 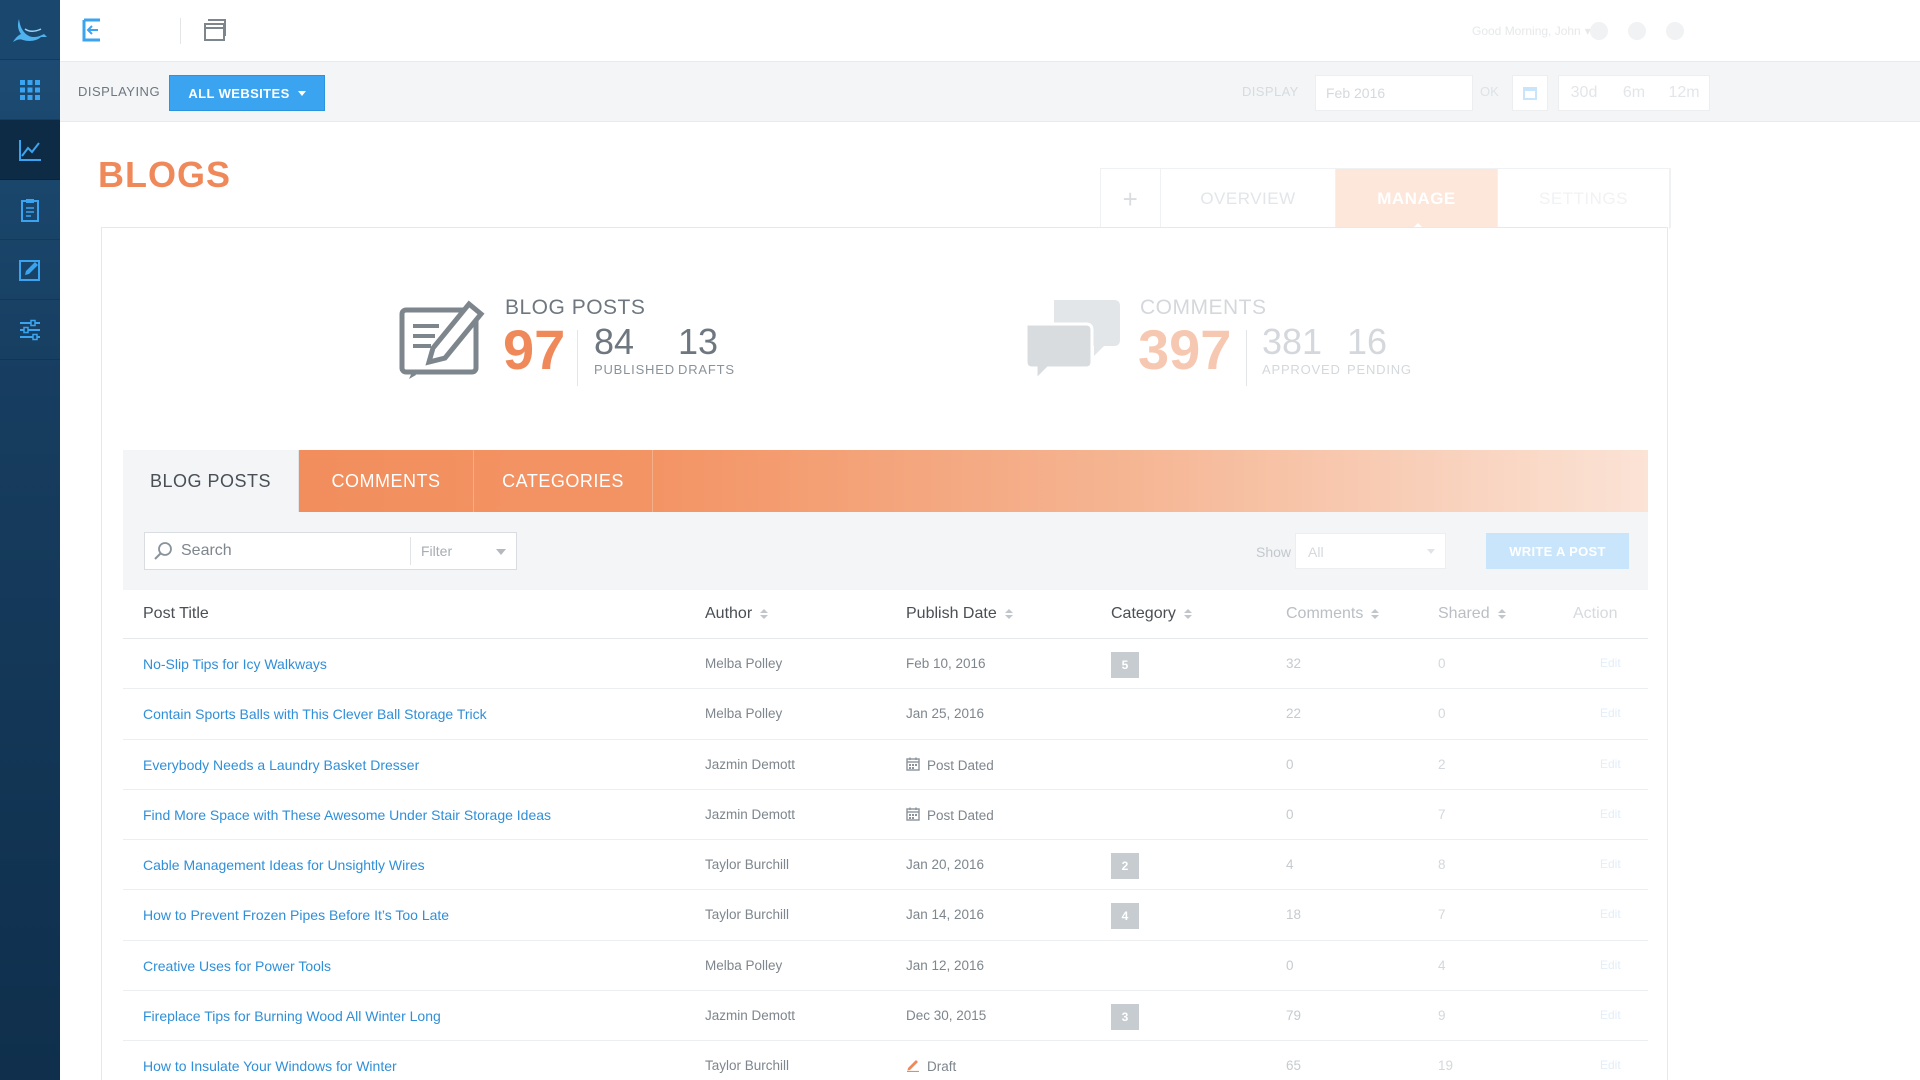 I want to click on notifications-icon, so click(x=1599, y=31).